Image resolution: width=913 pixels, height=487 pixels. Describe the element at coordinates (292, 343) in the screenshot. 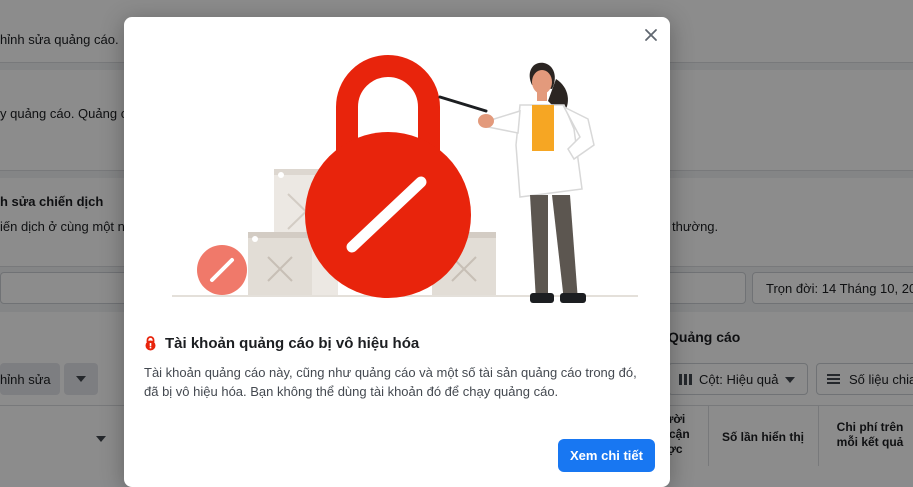

I see `dialog-title: Tài khoản quảng cáo bị vô hiệu hóa` at that location.